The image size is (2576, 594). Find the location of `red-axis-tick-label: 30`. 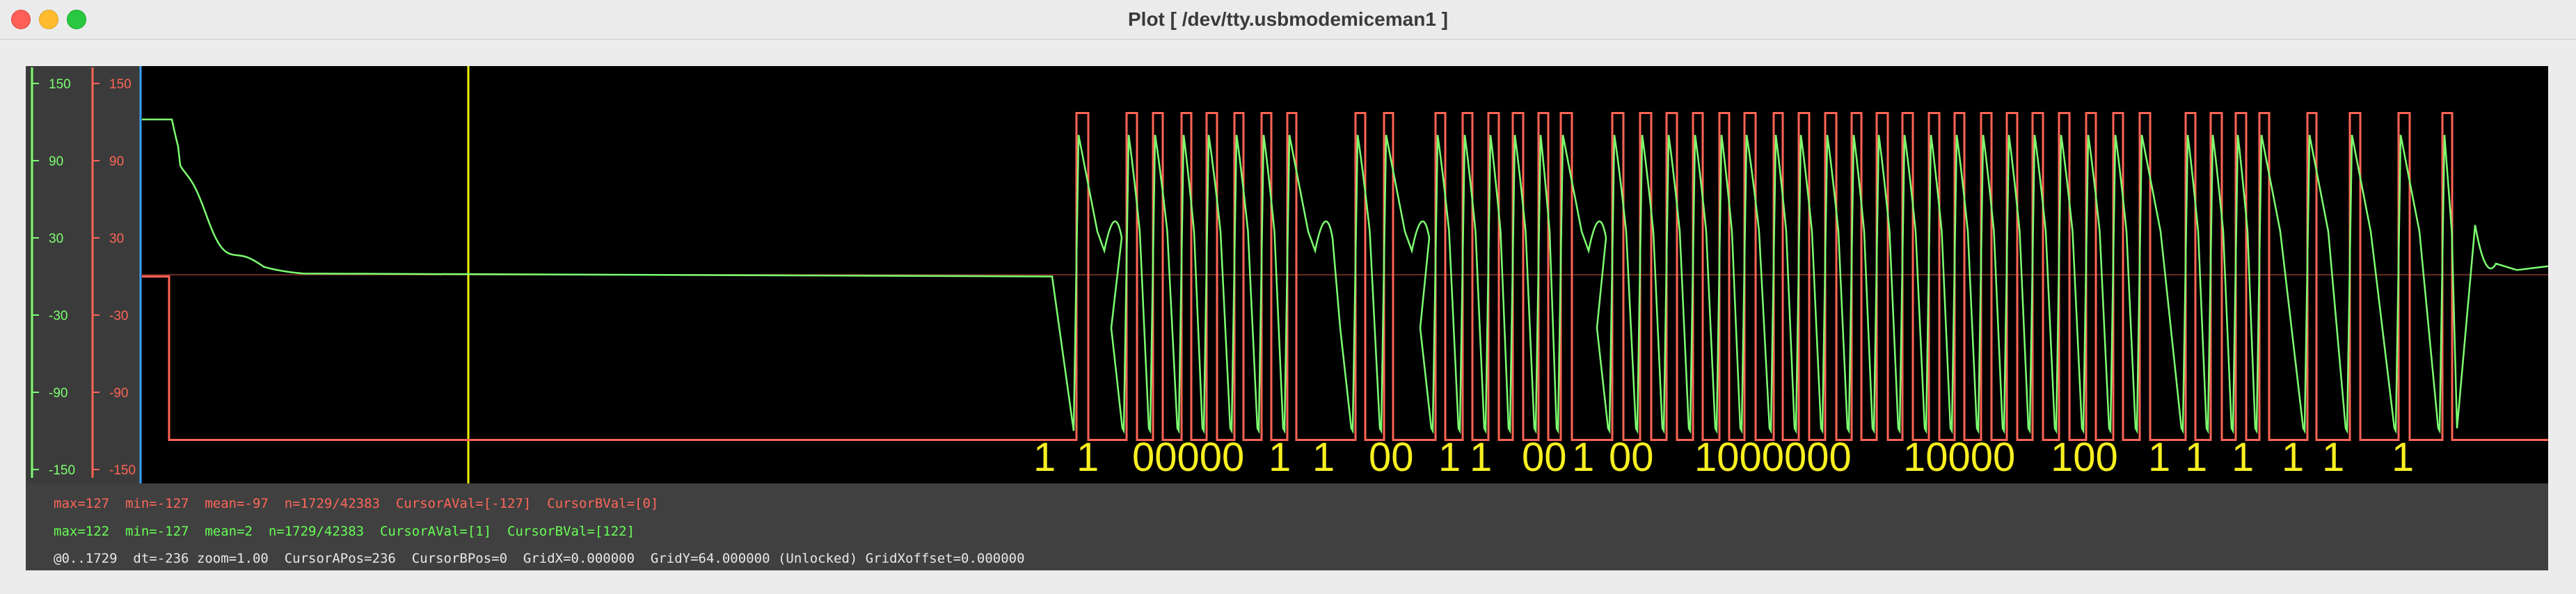

red-axis-tick-label: 30 is located at coordinates (116, 239).